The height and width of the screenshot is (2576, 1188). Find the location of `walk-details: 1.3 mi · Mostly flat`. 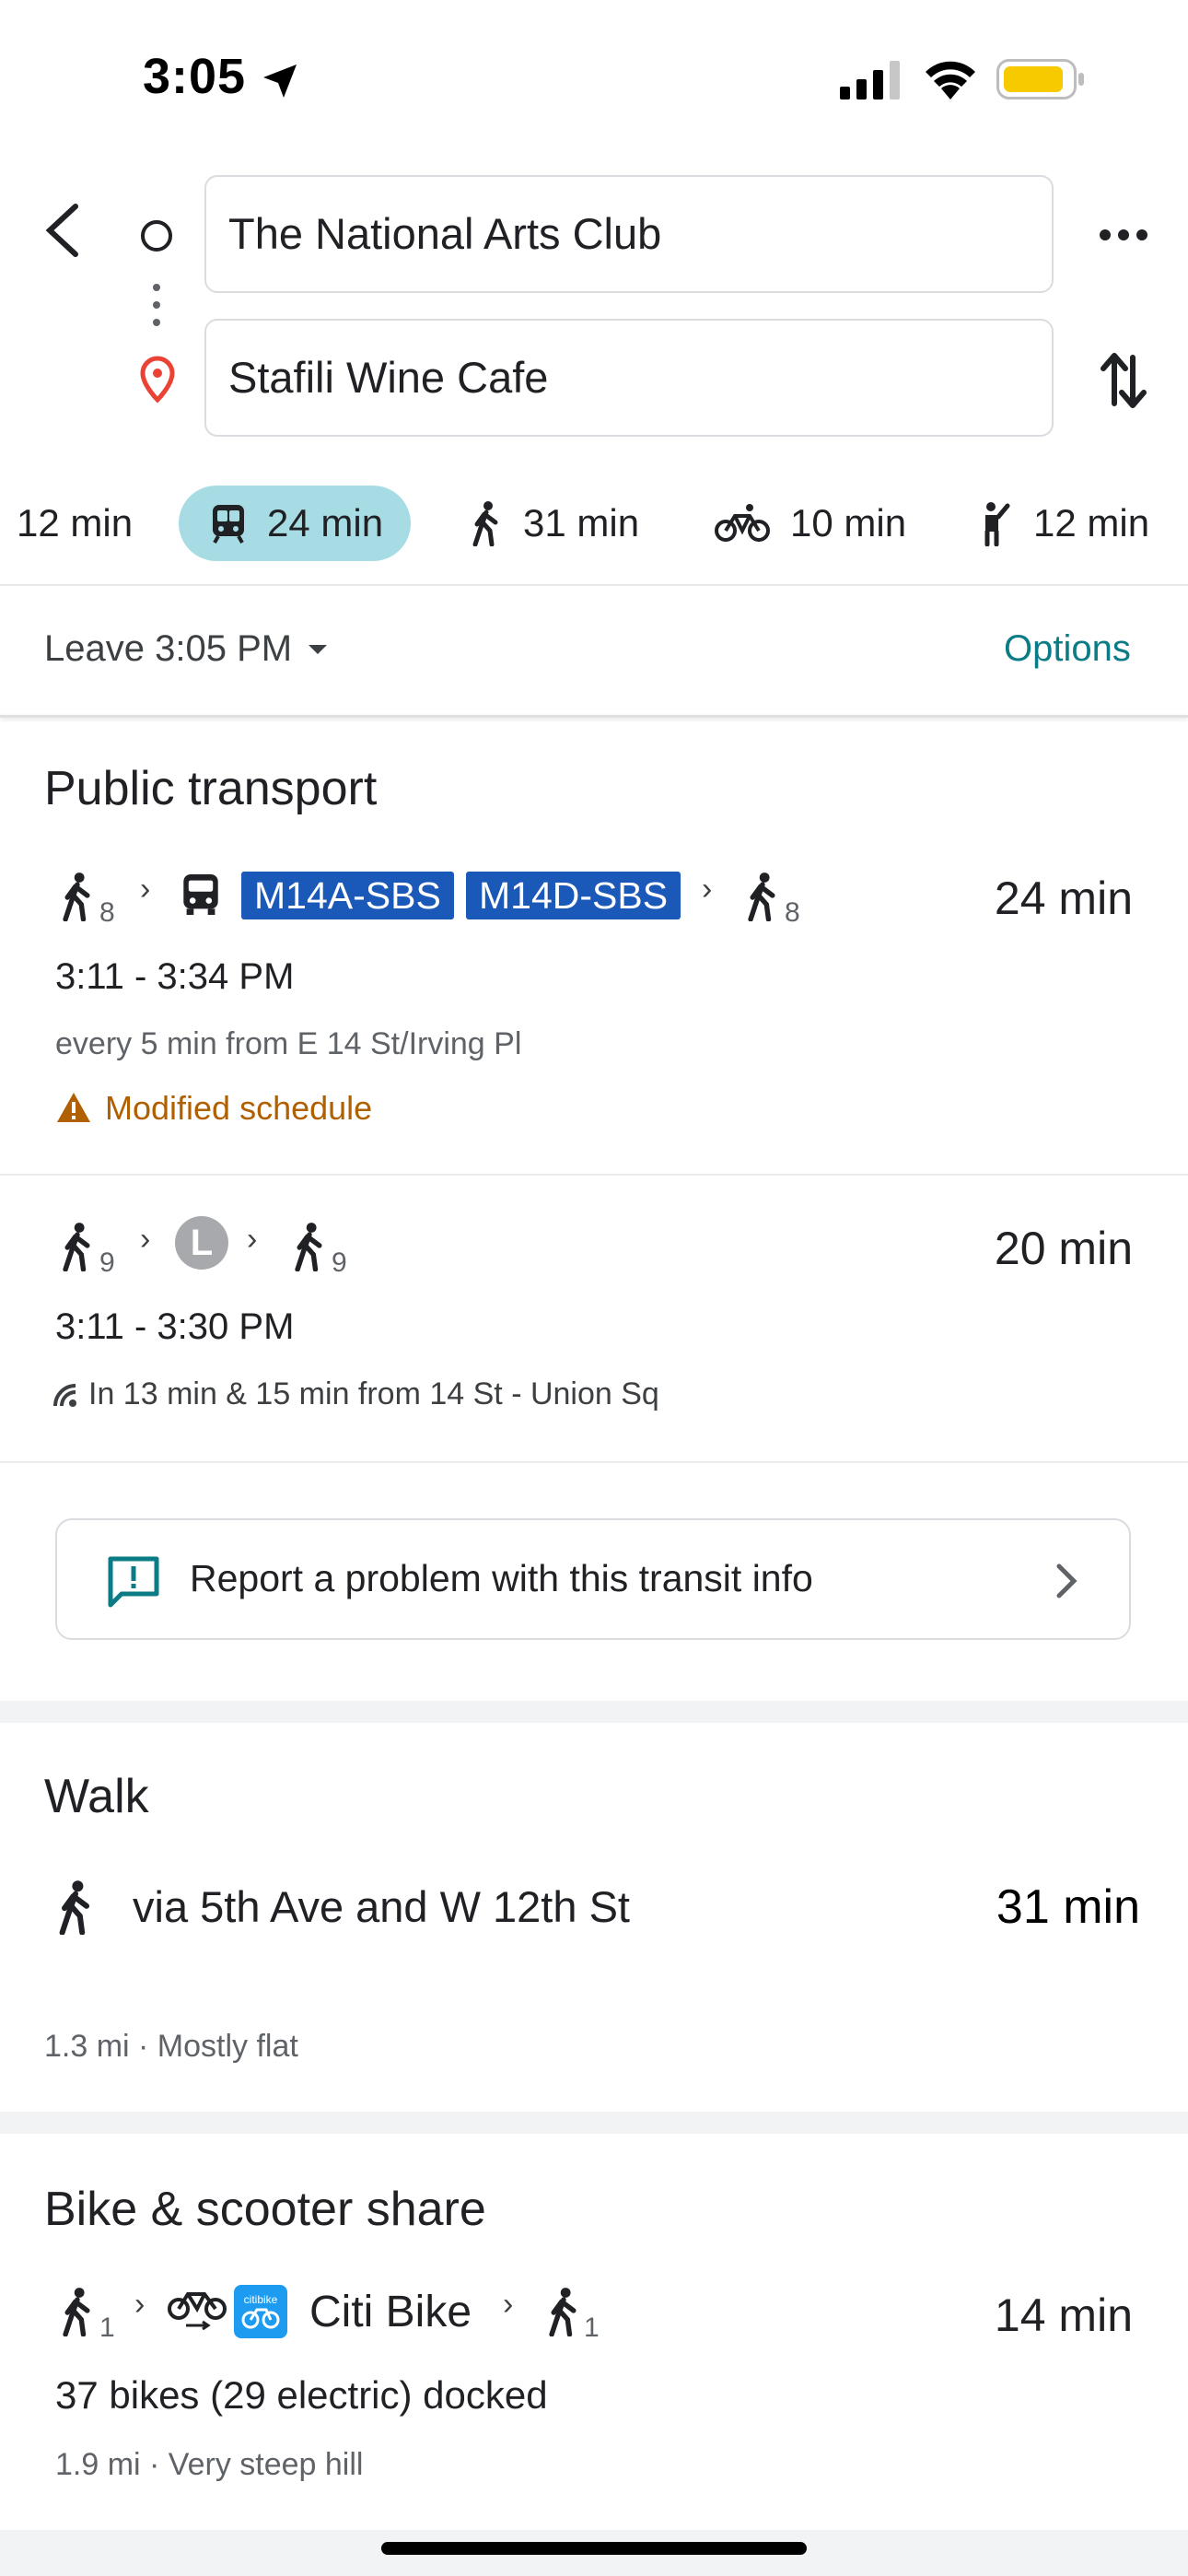

walk-details: 1.3 mi · Mostly flat is located at coordinates (171, 2046).